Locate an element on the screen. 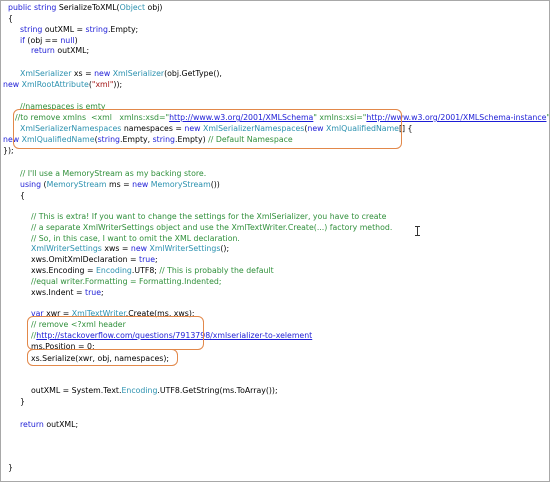  token-text: [] { is located at coordinates (405, 128).